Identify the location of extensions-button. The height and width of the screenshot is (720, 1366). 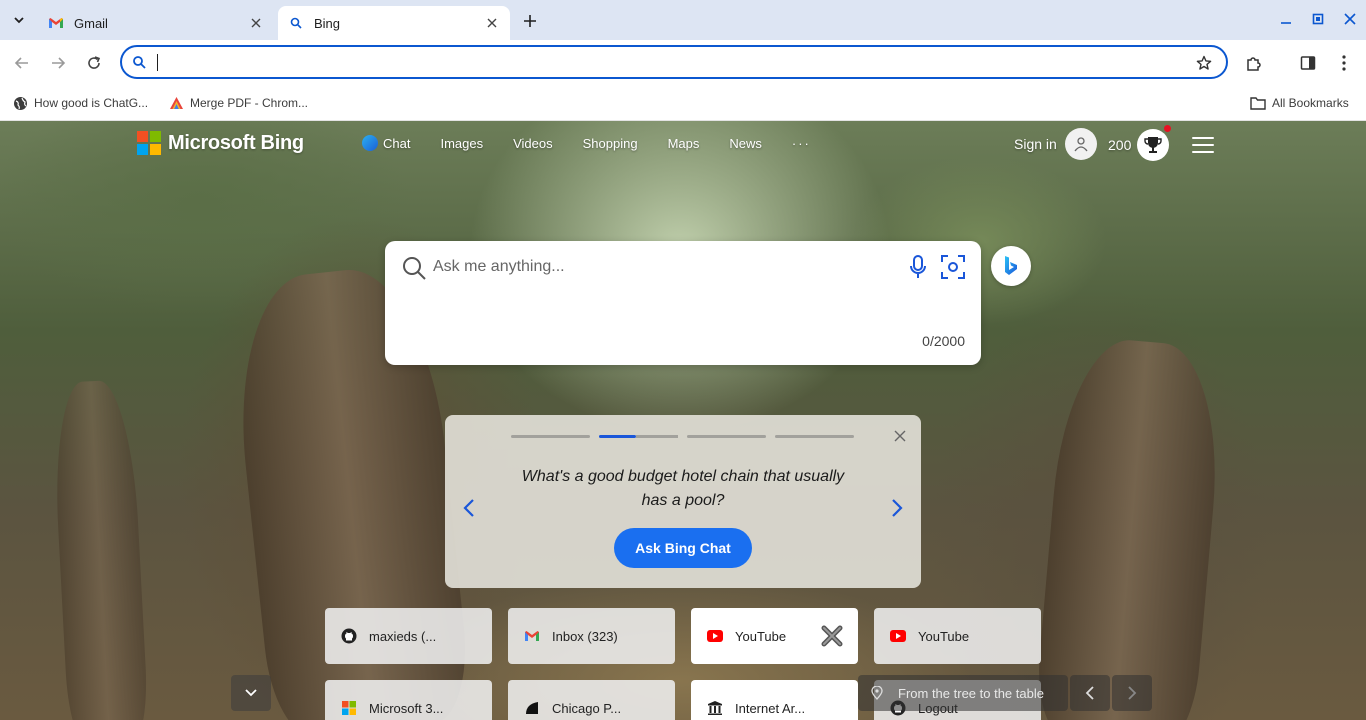
(1254, 63).